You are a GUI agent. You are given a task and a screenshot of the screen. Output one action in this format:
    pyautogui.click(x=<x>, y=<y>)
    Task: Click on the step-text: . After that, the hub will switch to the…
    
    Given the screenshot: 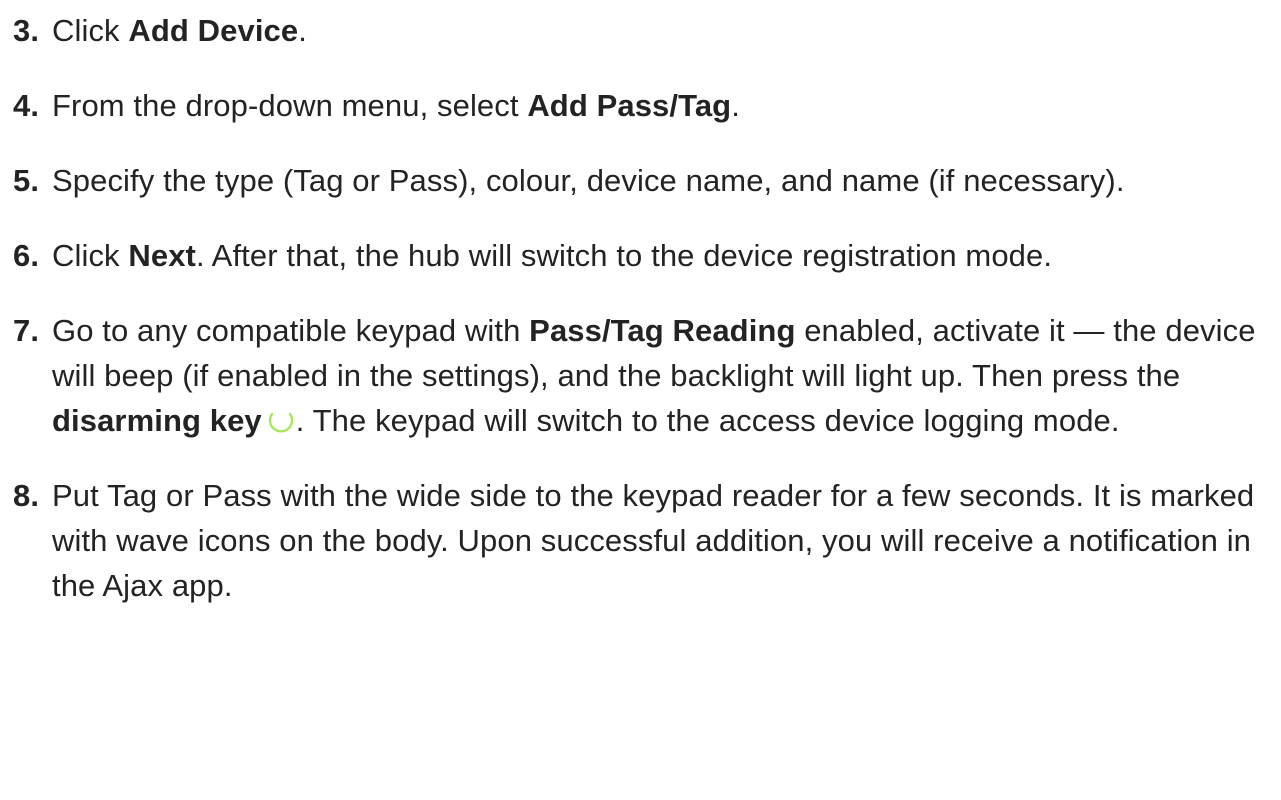 What is the action you would take?
    pyautogui.click(x=624, y=255)
    